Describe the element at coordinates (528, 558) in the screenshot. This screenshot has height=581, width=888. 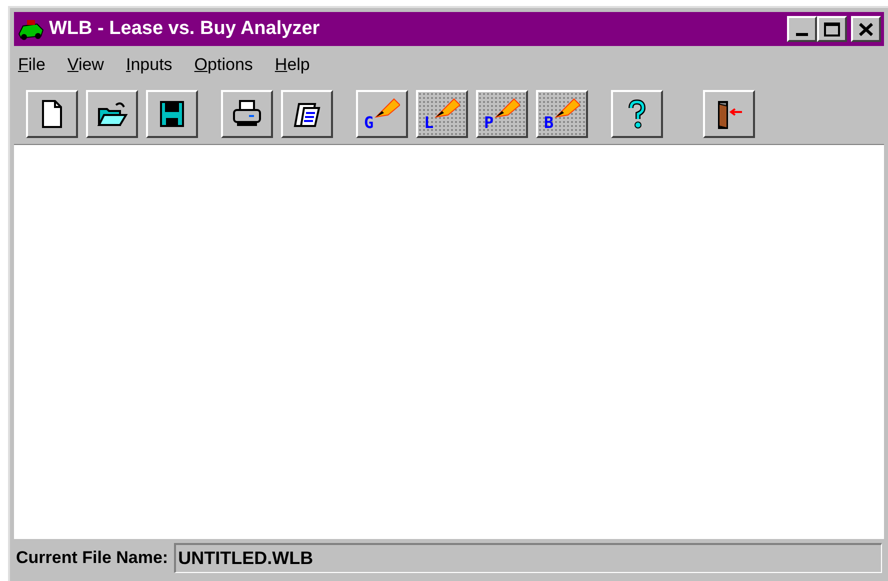
I see `file-name-field: UNTITLED.WLB` at that location.